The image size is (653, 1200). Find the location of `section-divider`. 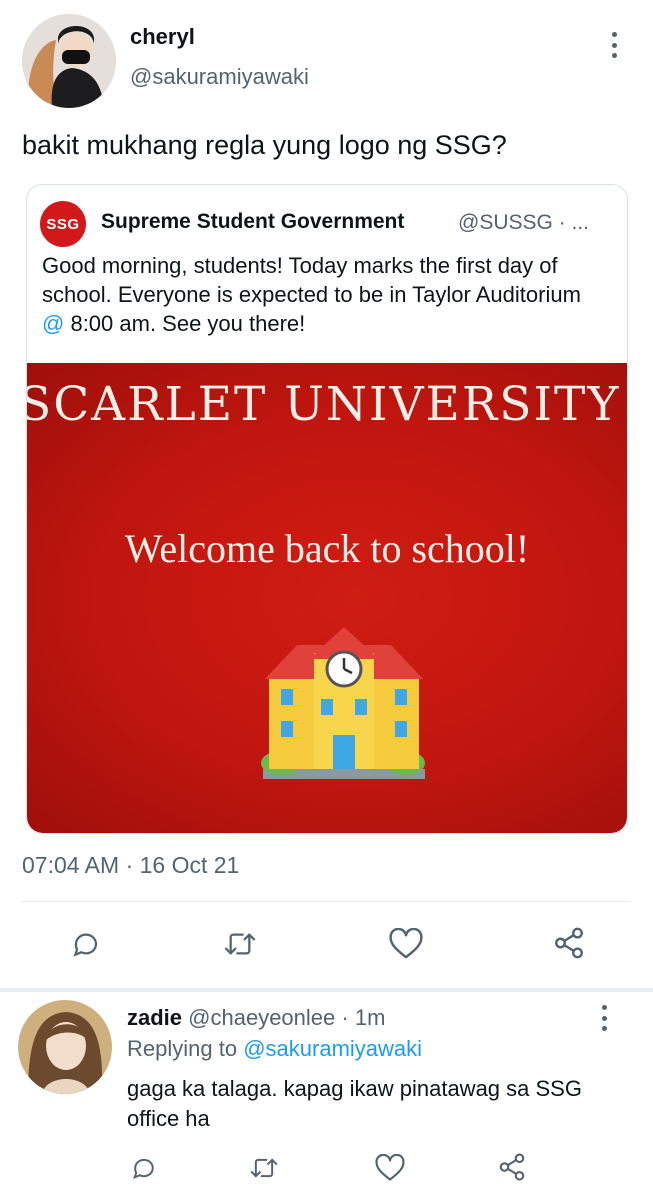

section-divider is located at coordinates (326, 990).